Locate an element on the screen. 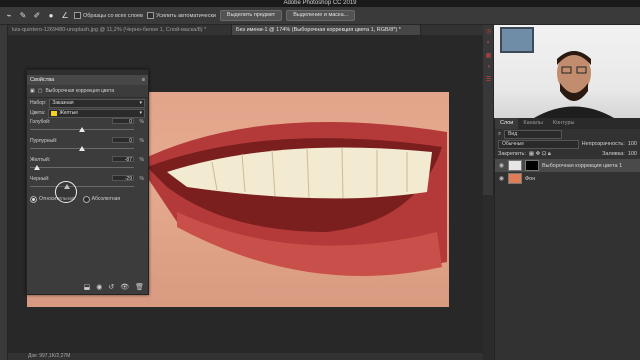 Image resolution: width=640 pixels, height=360 pixels. chevron-down-icon: ▾ is located at coordinates (140, 112).